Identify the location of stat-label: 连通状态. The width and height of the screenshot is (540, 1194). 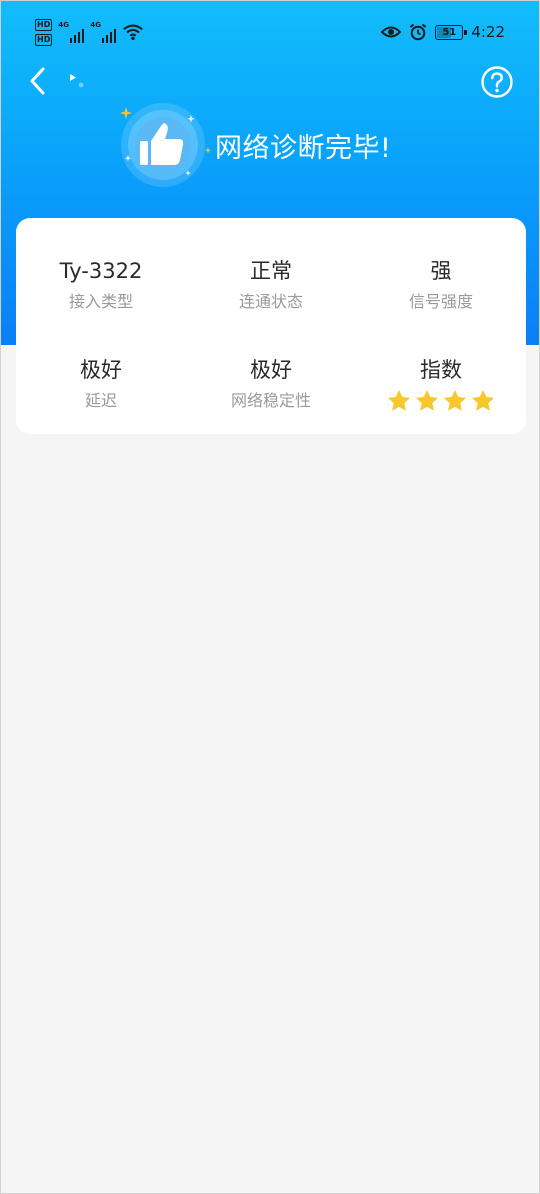
(270, 301).